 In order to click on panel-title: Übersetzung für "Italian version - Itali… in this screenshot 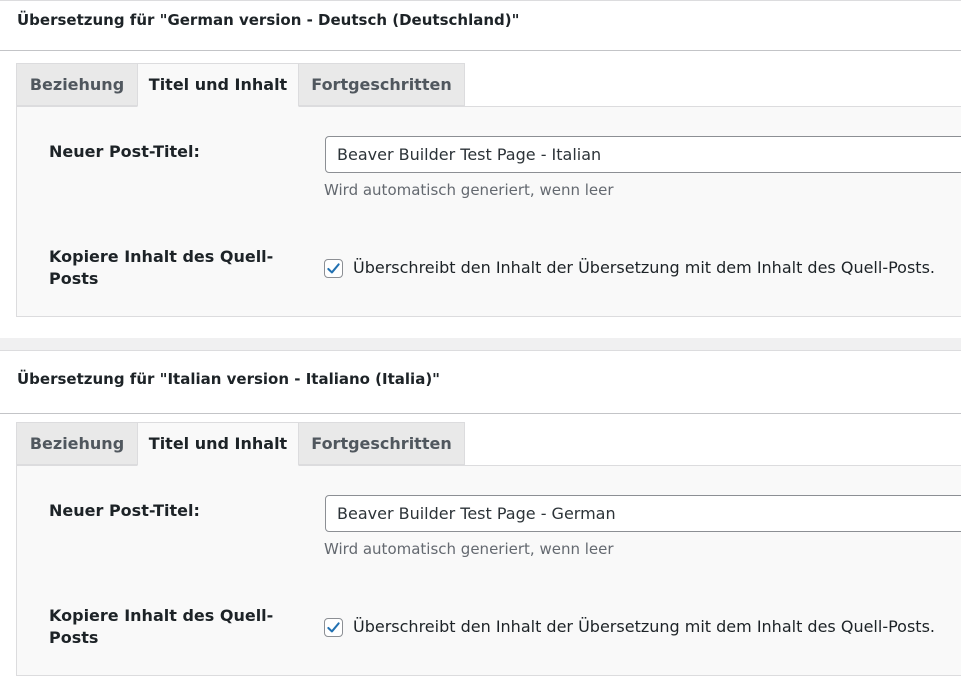, I will do `click(480, 382)`.